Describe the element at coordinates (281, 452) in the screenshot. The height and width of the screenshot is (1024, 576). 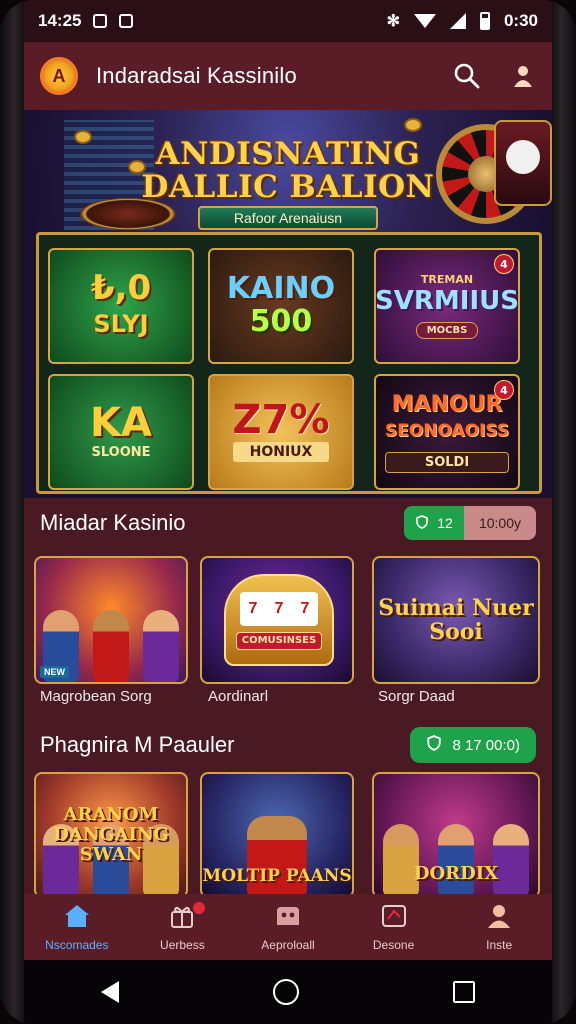
I see `tile-subtitle: HONIUX` at that location.